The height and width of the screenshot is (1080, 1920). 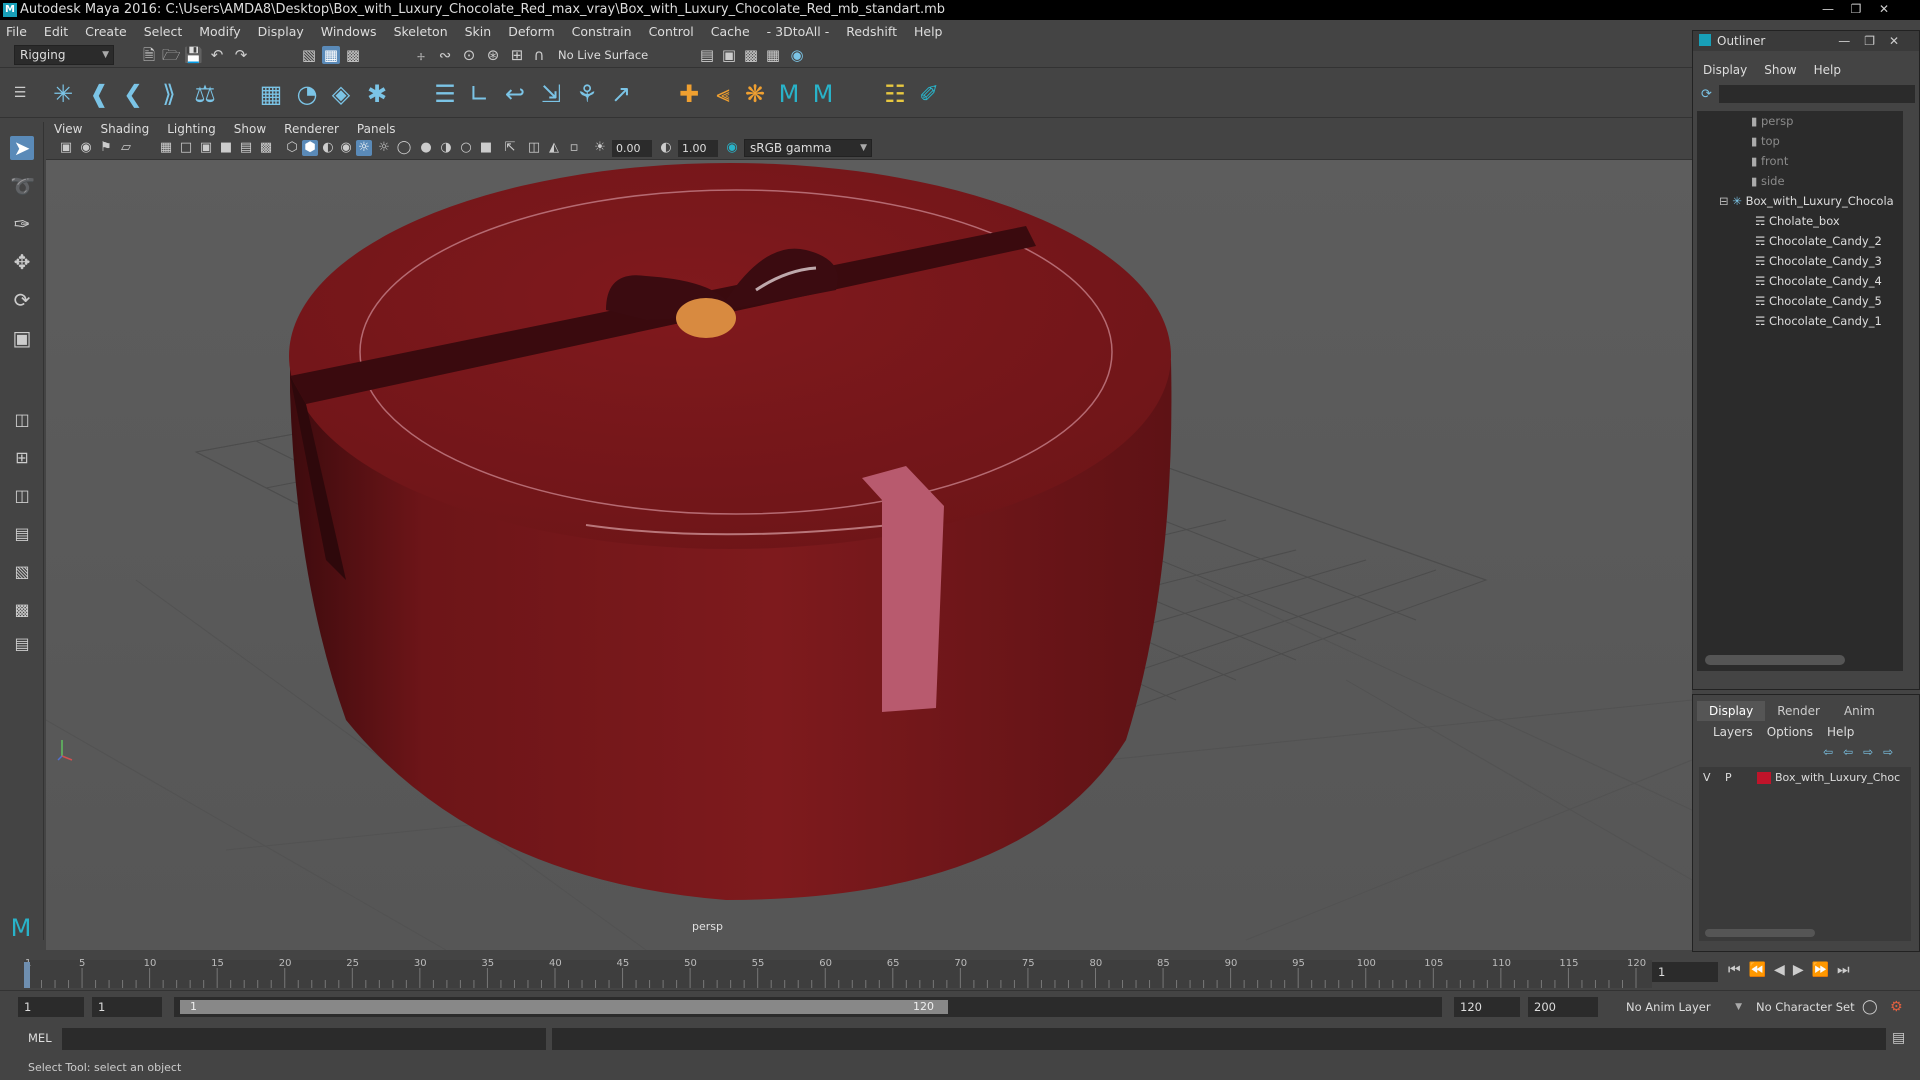 What do you see at coordinates (191, 129) in the screenshot?
I see `viewport-menu-lighting: Lighting` at bounding box center [191, 129].